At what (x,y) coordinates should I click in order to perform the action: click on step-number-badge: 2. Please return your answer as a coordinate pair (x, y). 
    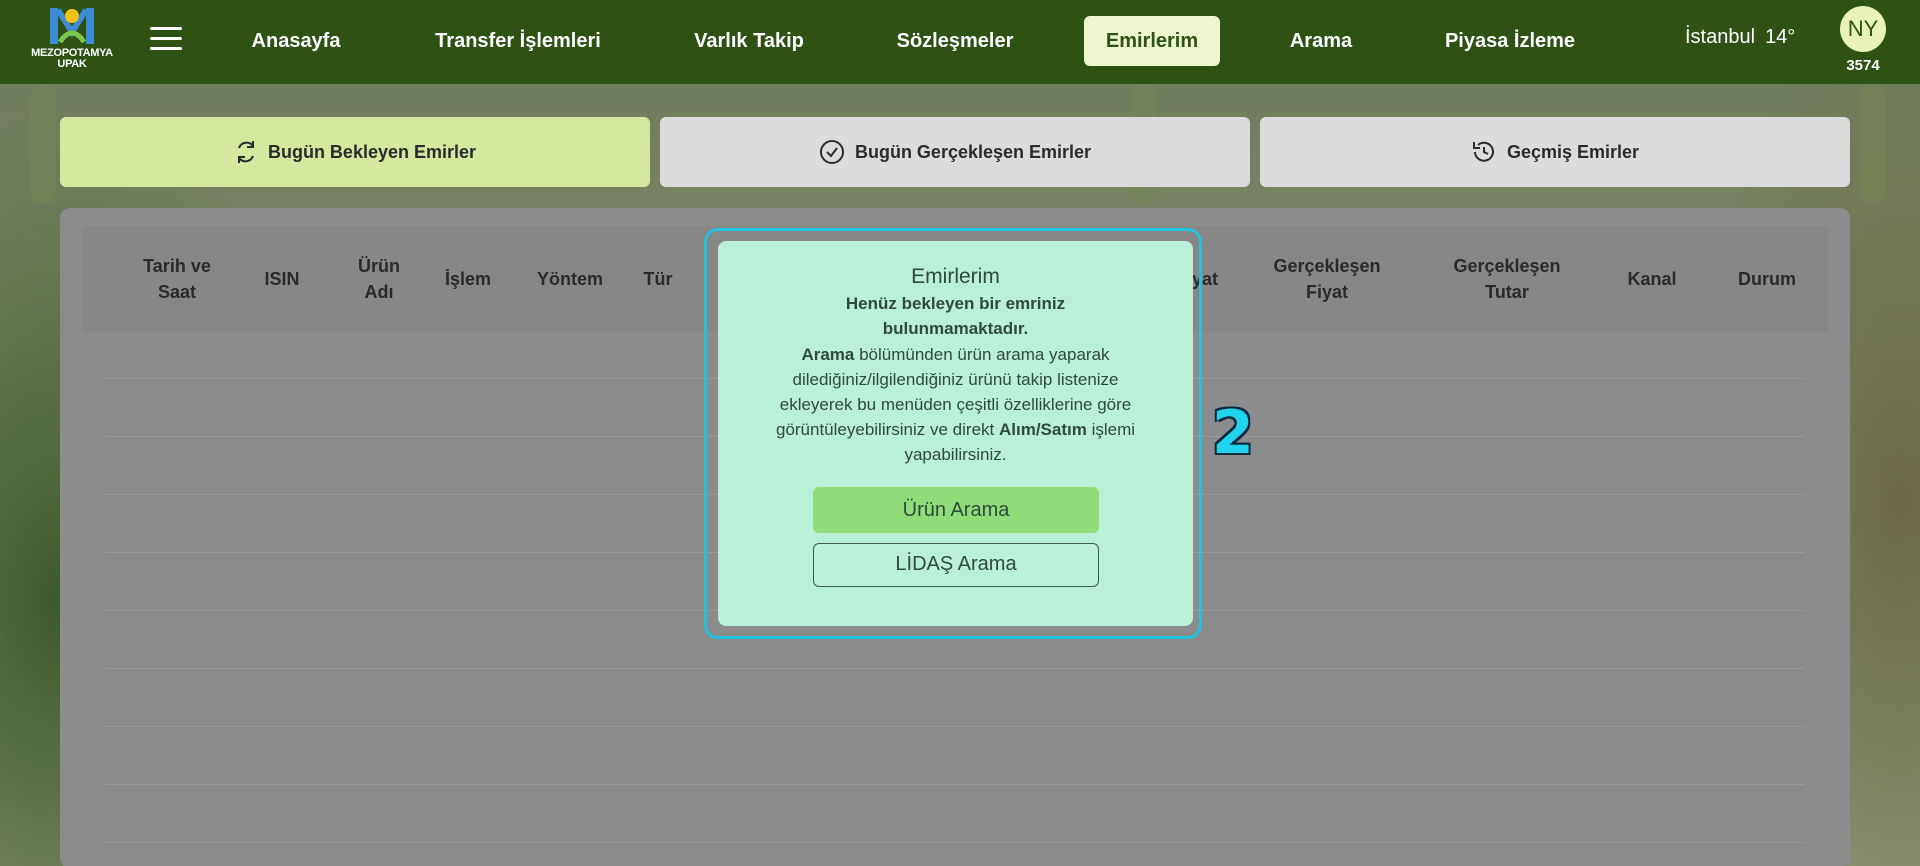
    Looking at the image, I should click on (1233, 433).